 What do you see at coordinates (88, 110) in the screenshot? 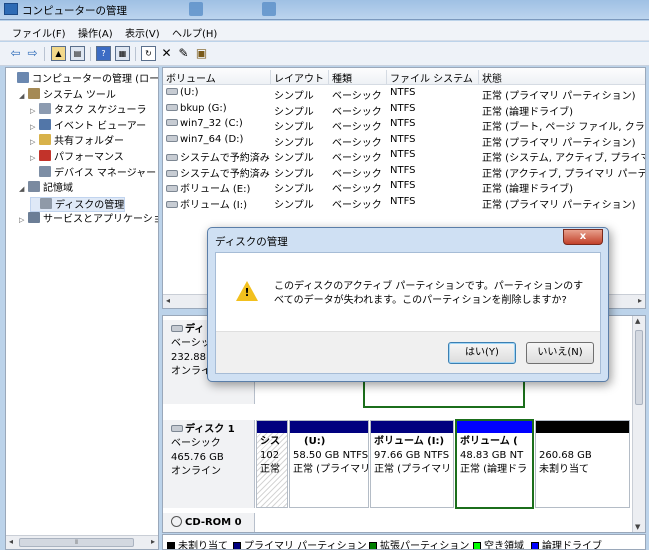
I see `tree-item: ▷ タスク スケジューラ` at bounding box center [88, 110].